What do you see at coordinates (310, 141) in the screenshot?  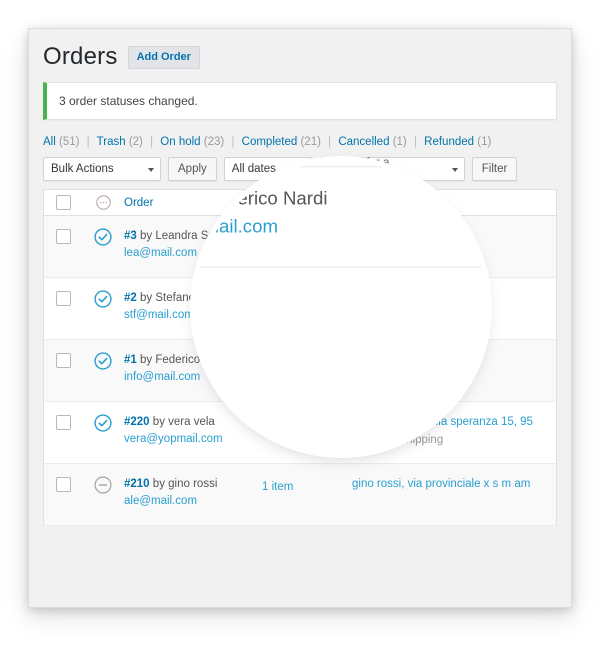 I see `filter-count-completed: (21)` at bounding box center [310, 141].